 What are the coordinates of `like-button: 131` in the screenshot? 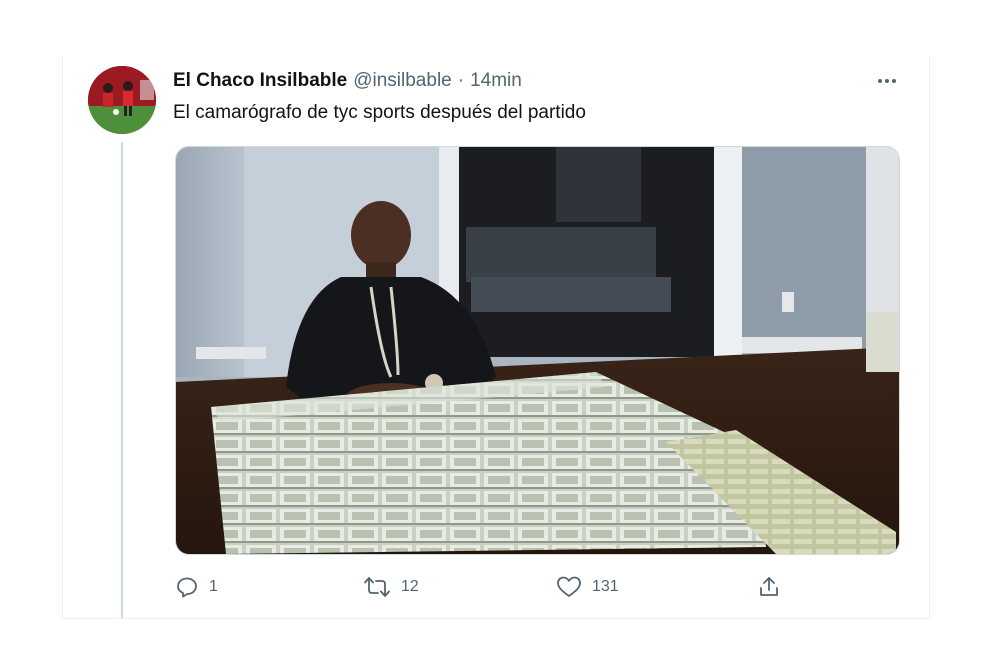 It's located at (587, 587).